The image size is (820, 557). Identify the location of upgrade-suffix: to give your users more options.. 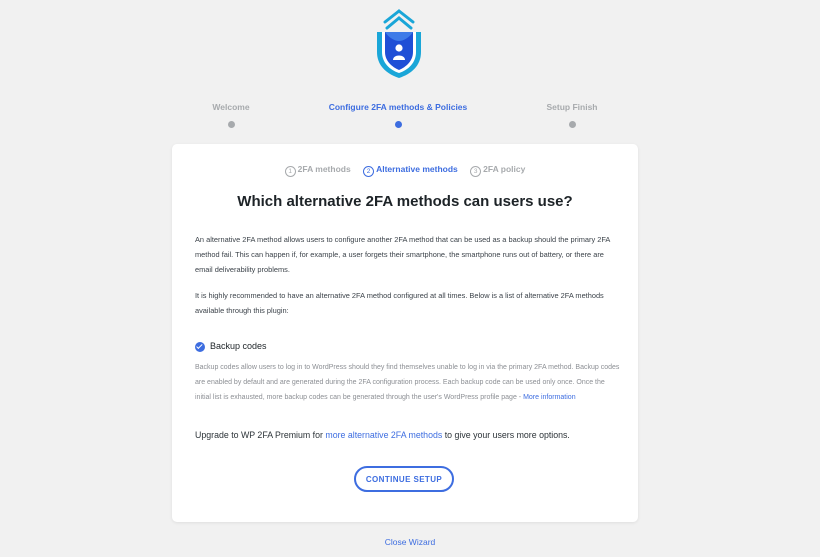
(506, 434).